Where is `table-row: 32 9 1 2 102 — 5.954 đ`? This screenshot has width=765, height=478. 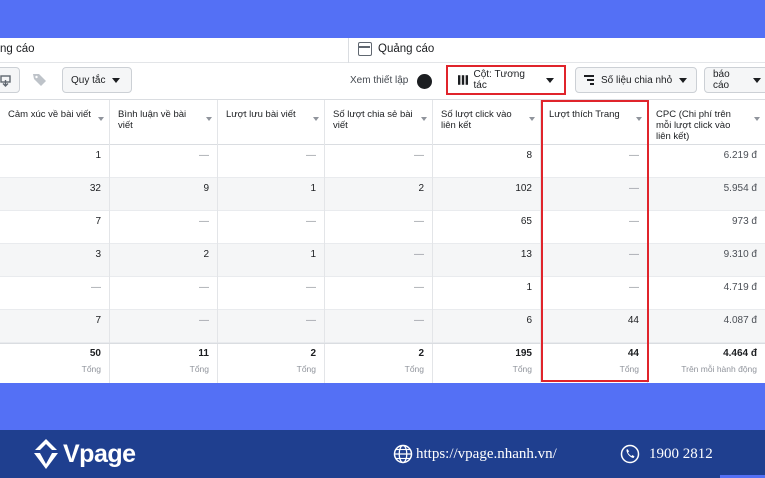
table-row: 32 9 1 2 102 — 5.954 đ is located at coordinates (382, 194).